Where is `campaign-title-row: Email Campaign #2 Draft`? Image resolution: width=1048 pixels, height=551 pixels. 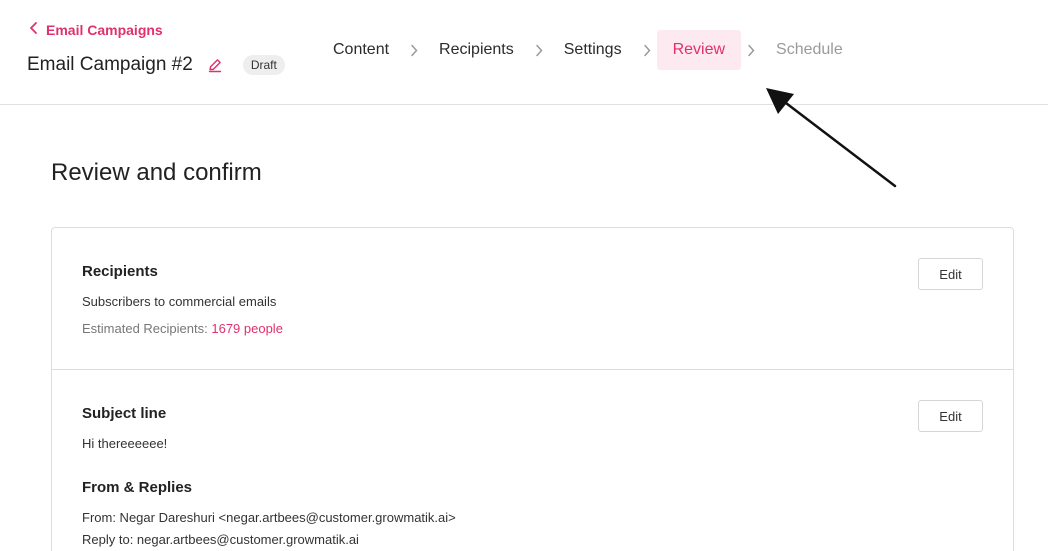
campaign-title-row: Email Campaign #2 Draft is located at coordinates (156, 65).